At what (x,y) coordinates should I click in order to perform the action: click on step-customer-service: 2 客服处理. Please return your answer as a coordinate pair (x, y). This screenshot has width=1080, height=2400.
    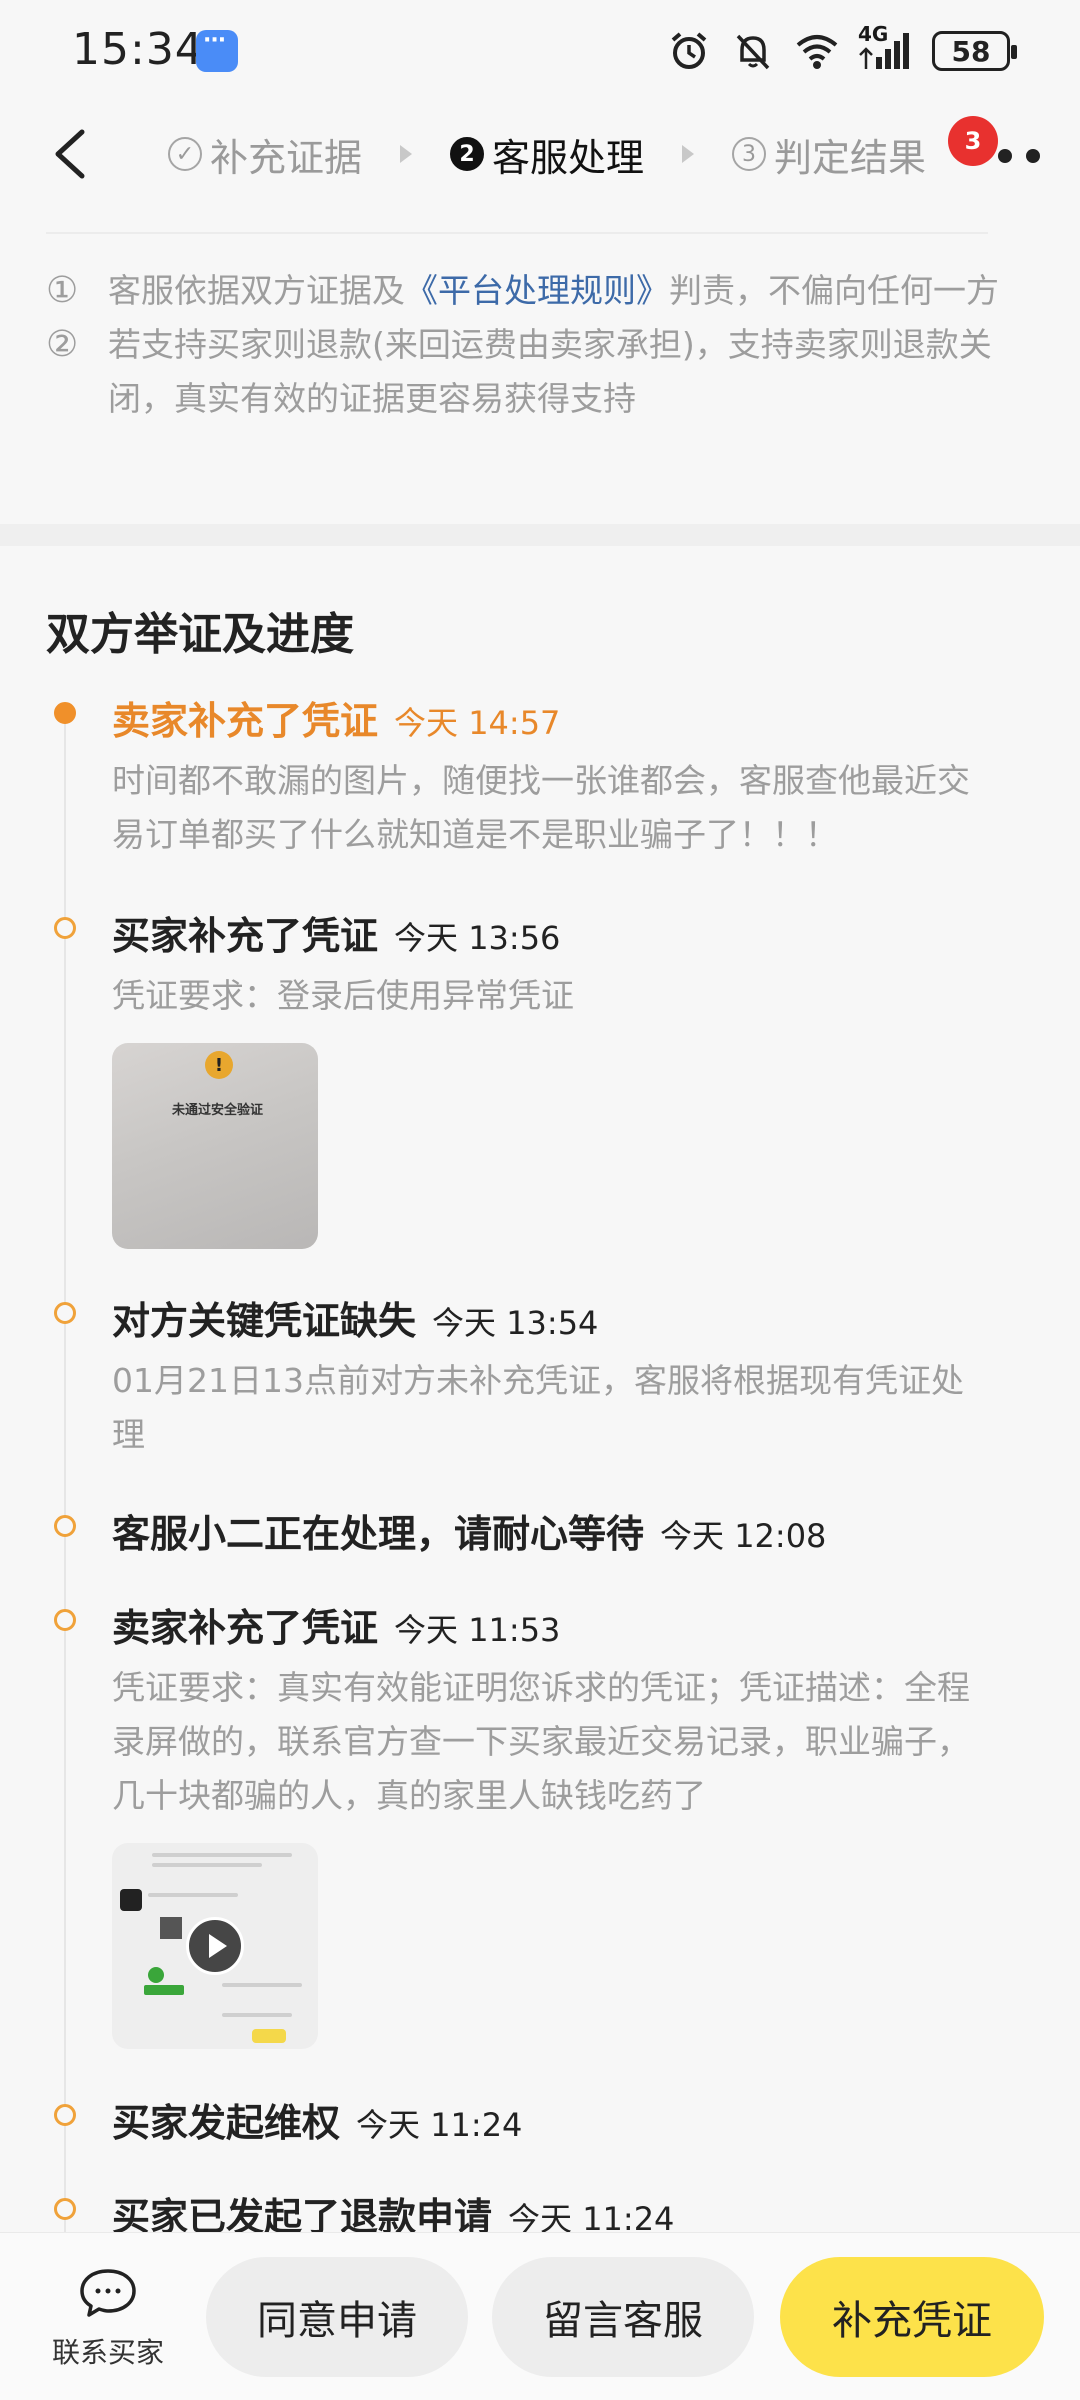
    Looking at the image, I should click on (547, 154).